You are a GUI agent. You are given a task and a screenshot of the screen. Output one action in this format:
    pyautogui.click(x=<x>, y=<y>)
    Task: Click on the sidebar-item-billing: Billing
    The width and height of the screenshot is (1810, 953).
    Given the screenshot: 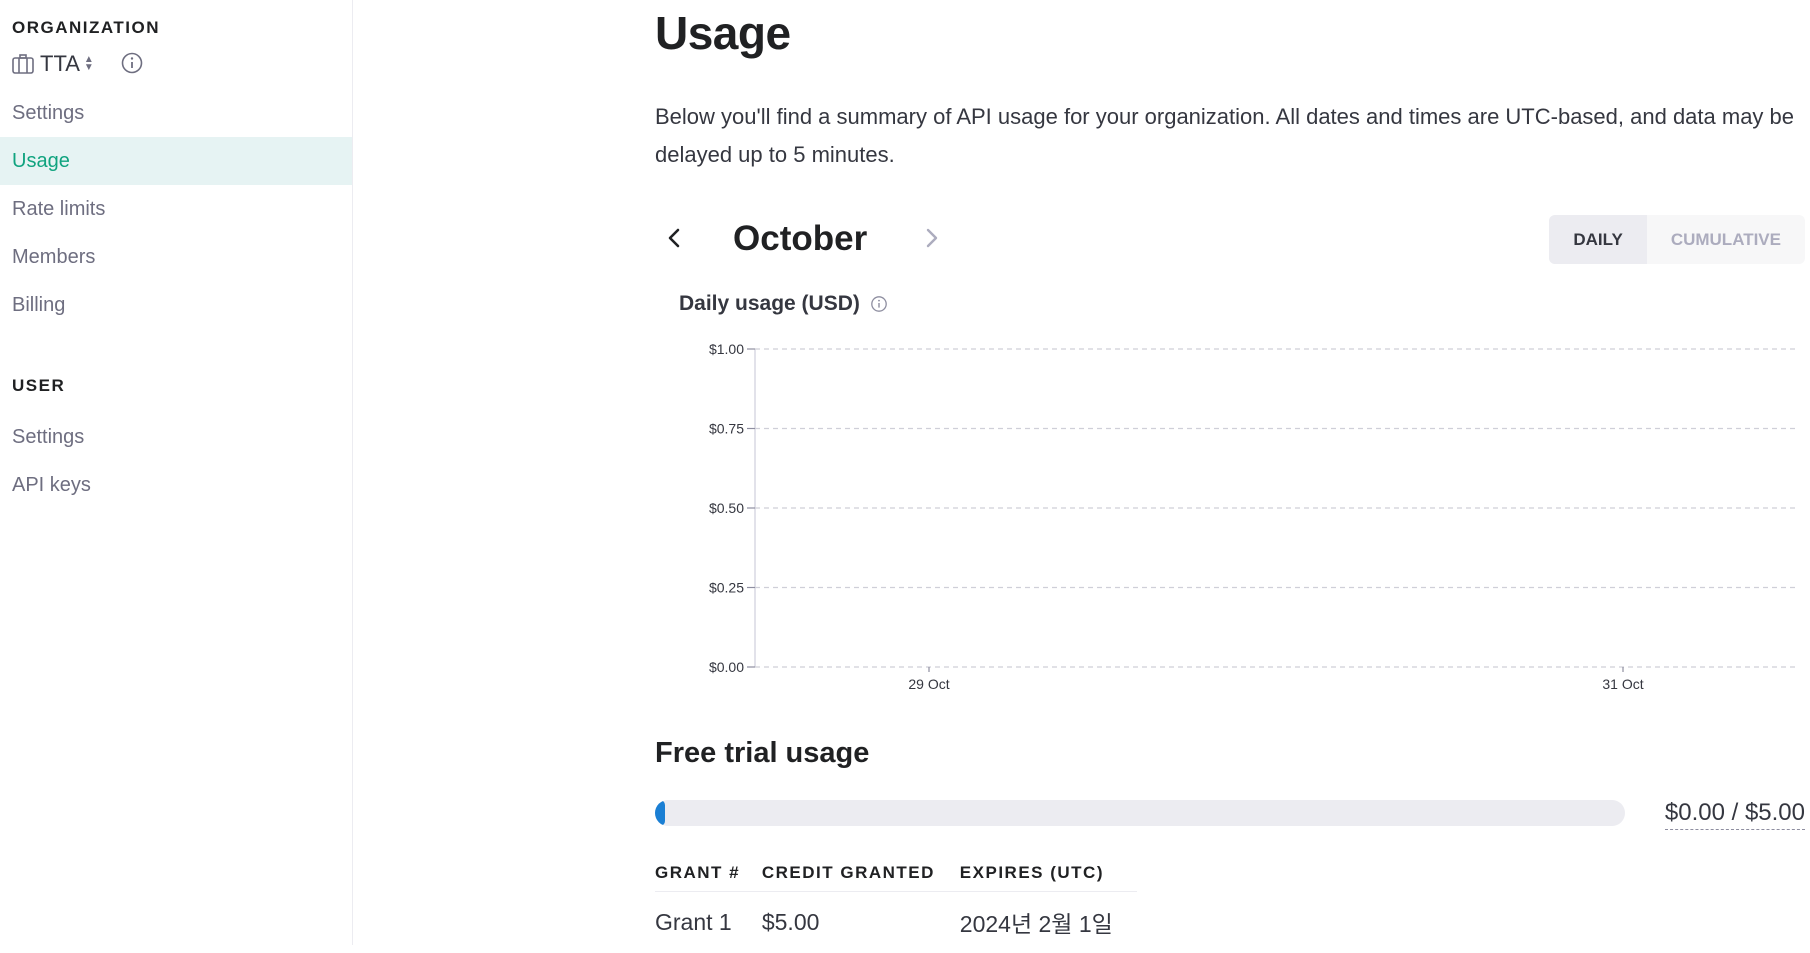 What is the action you would take?
    pyautogui.click(x=176, y=305)
    